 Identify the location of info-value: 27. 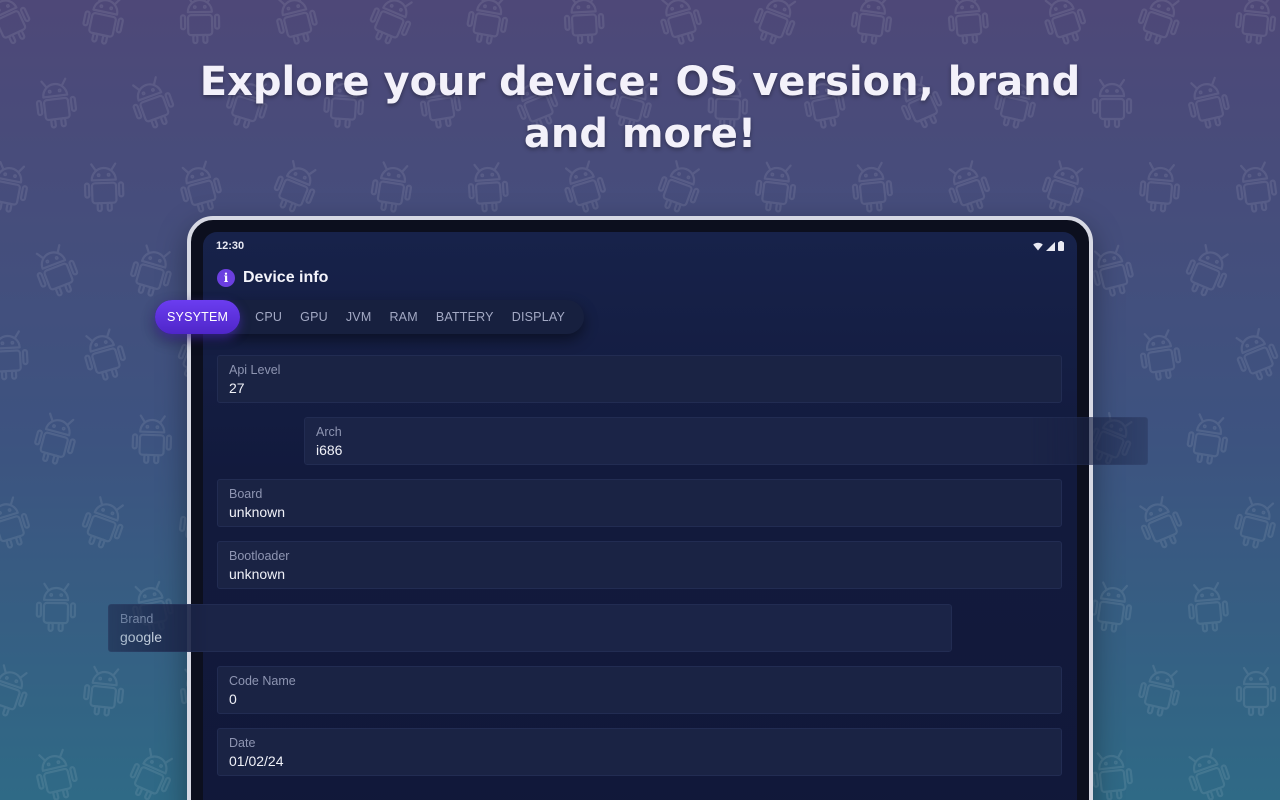
(237, 388).